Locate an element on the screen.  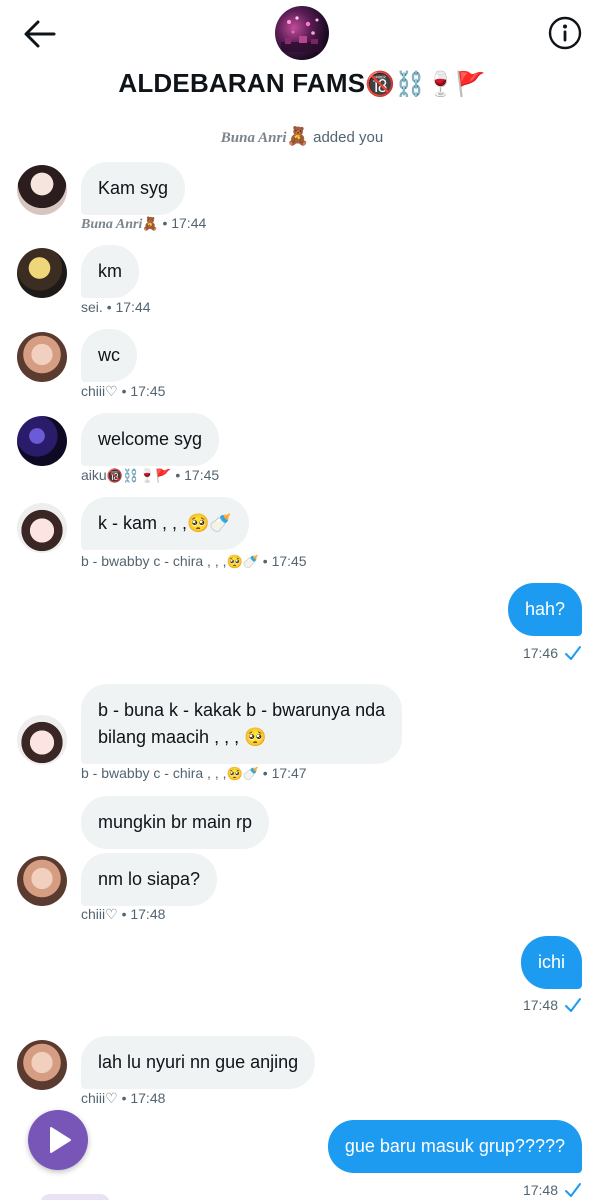
sender-name: sei. is located at coordinates (92, 307).